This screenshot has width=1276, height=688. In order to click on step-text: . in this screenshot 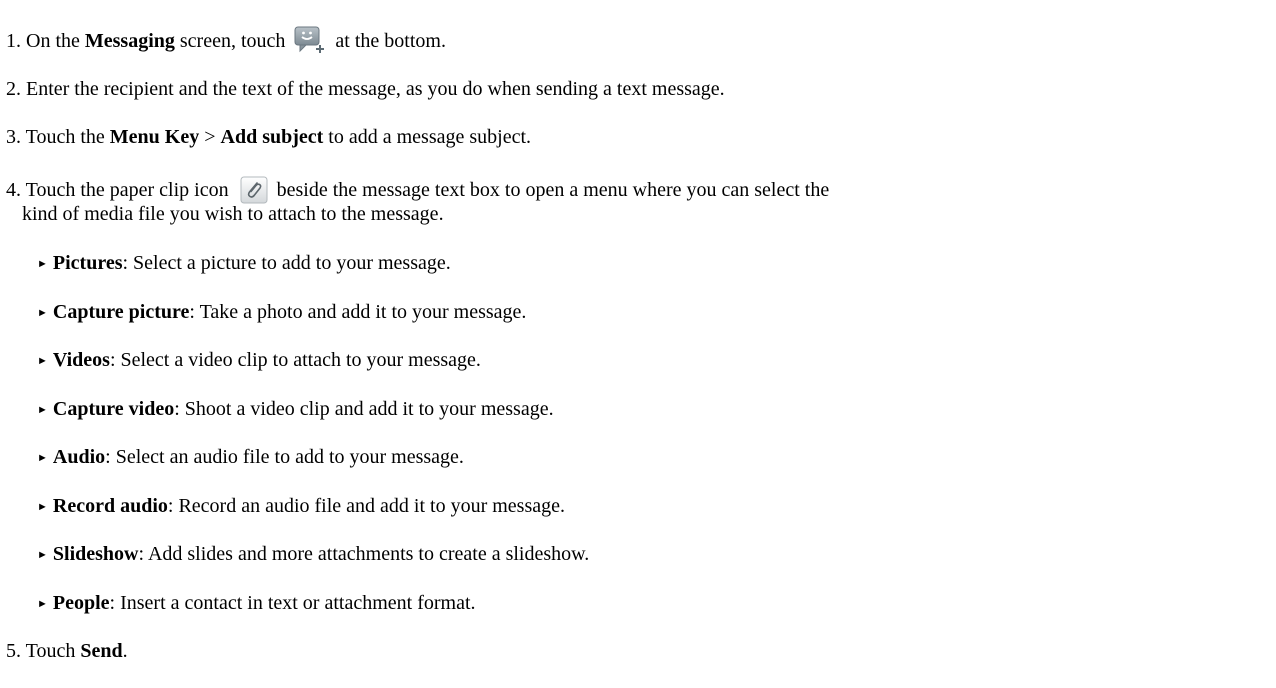, I will do `click(125, 651)`.